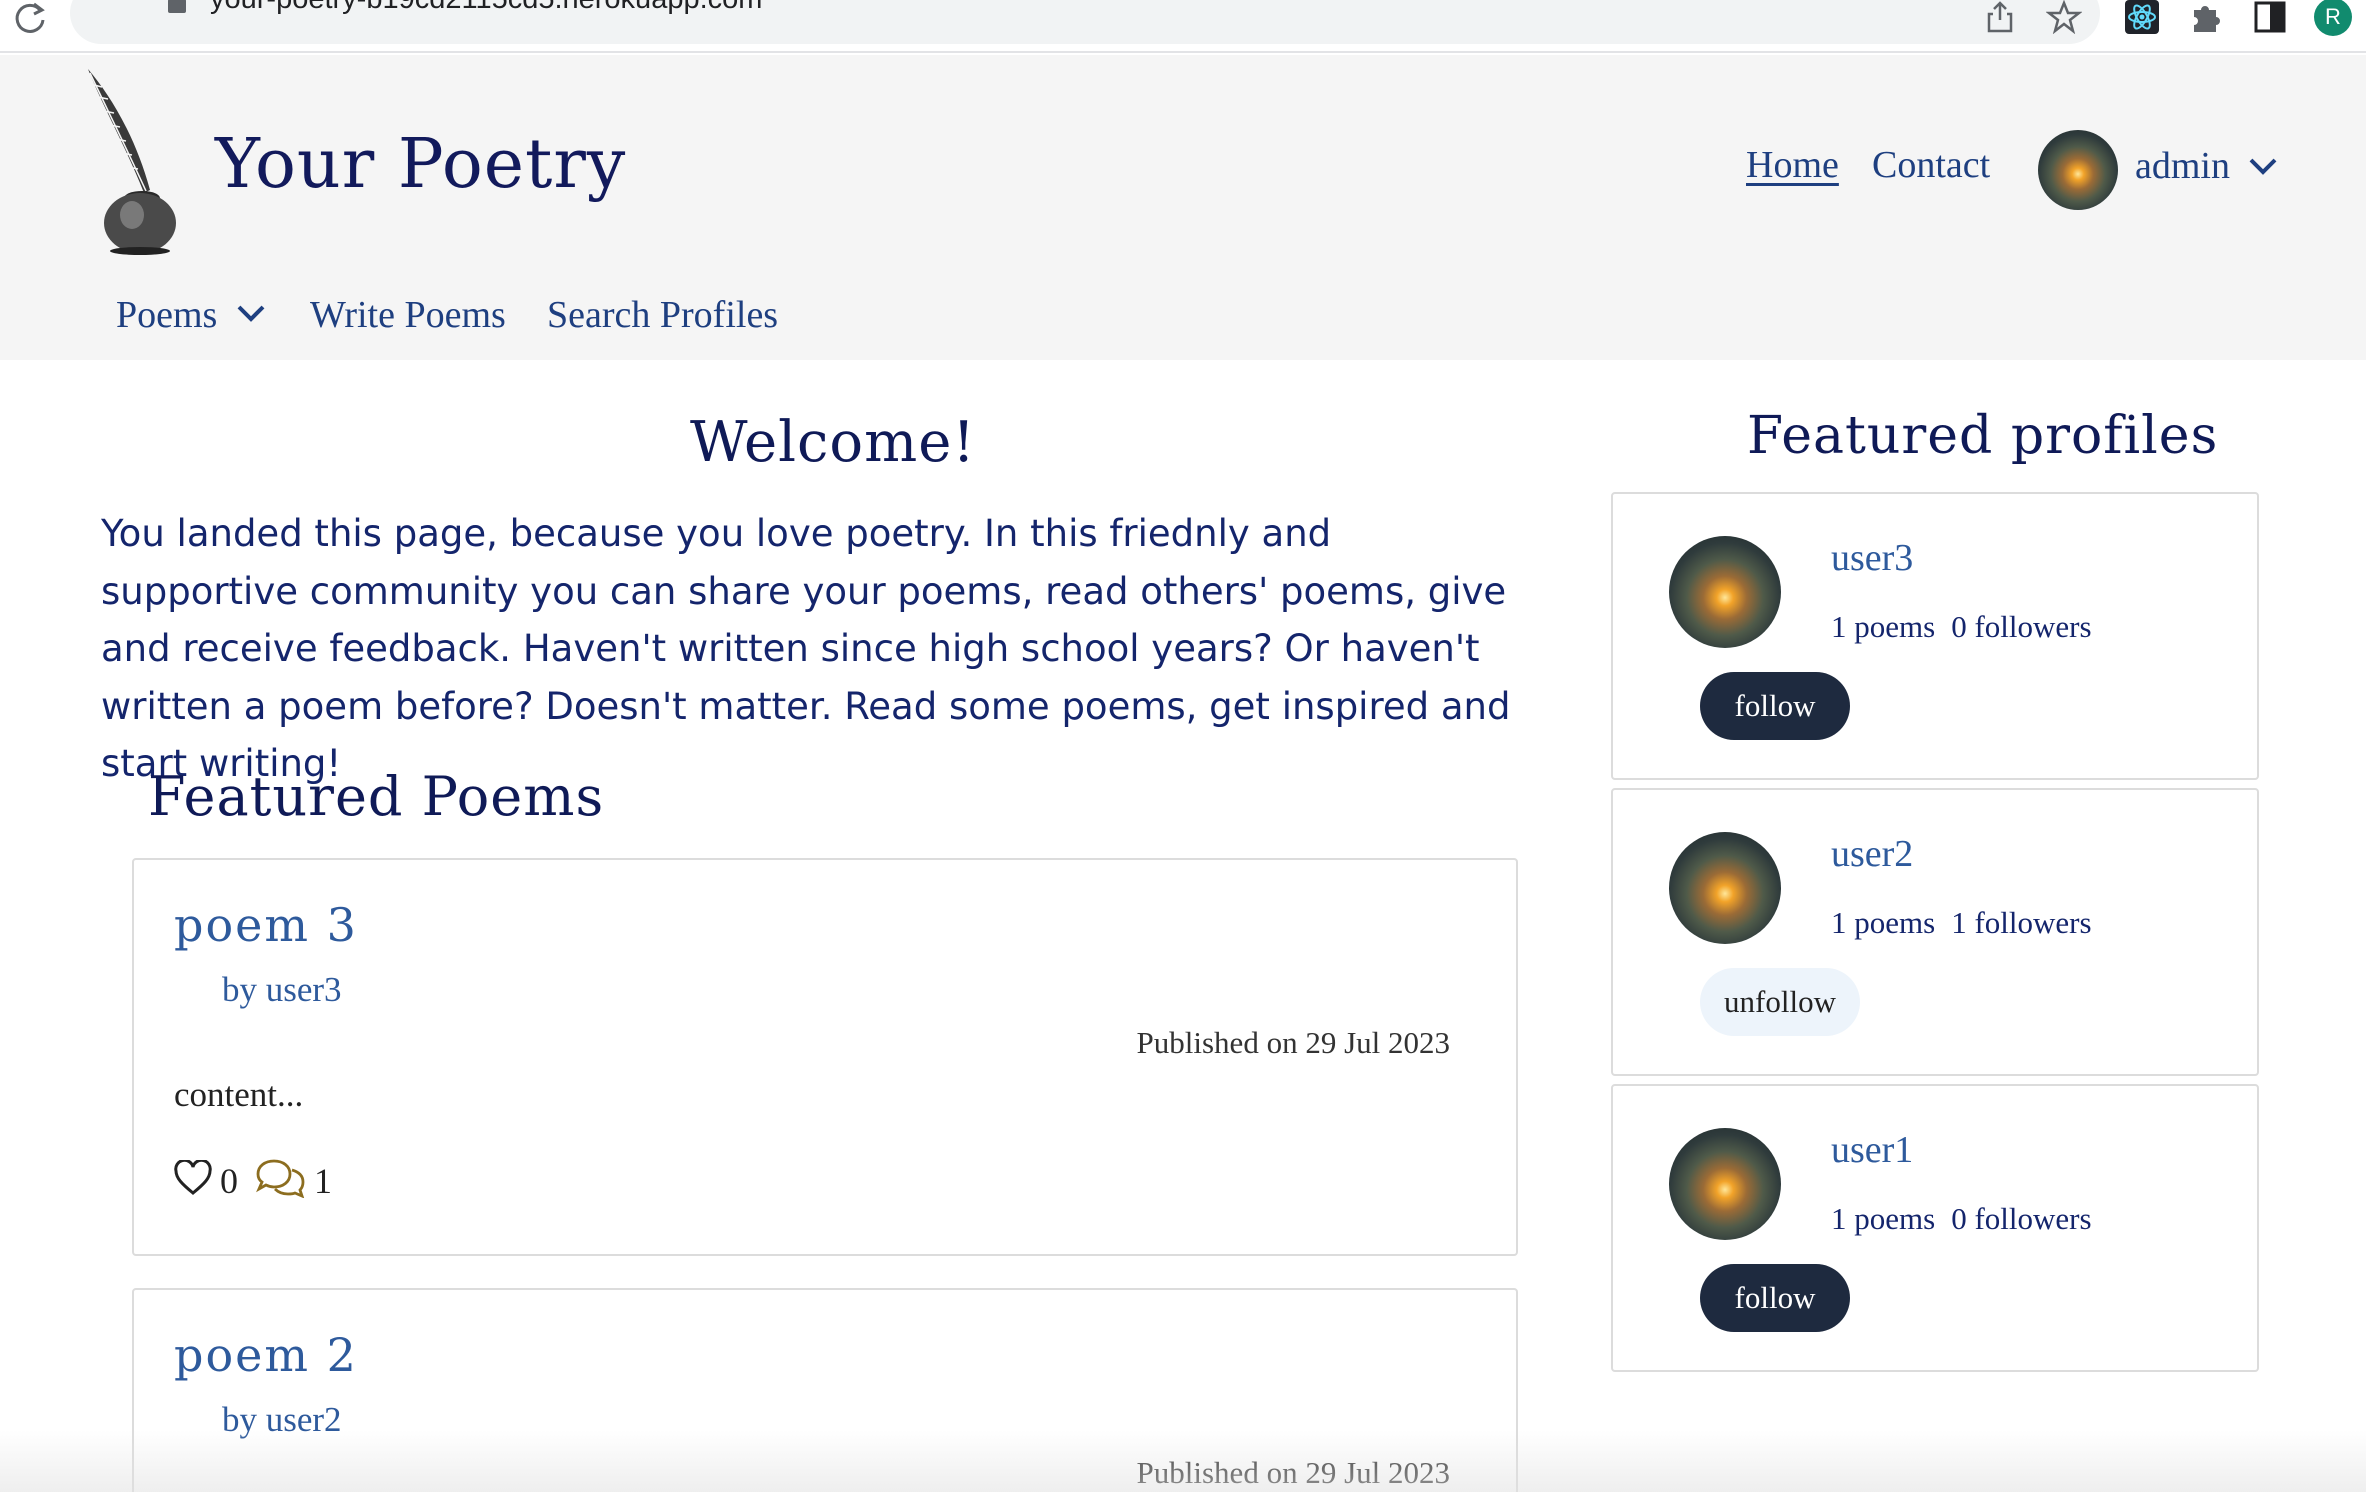  What do you see at coordinates (266, 1355) in the screenshot?
I see `poem-title: poem 2` at bounding box center [266, 1355].